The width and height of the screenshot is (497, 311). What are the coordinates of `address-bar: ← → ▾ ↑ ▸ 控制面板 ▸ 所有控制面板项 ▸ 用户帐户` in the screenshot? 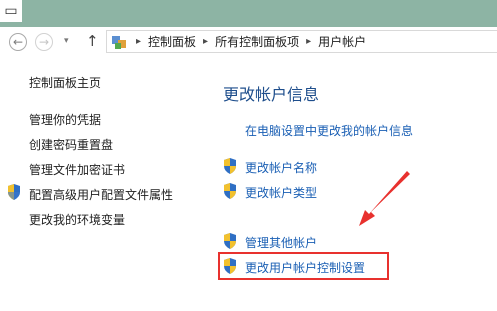 It's located at (248, 42).